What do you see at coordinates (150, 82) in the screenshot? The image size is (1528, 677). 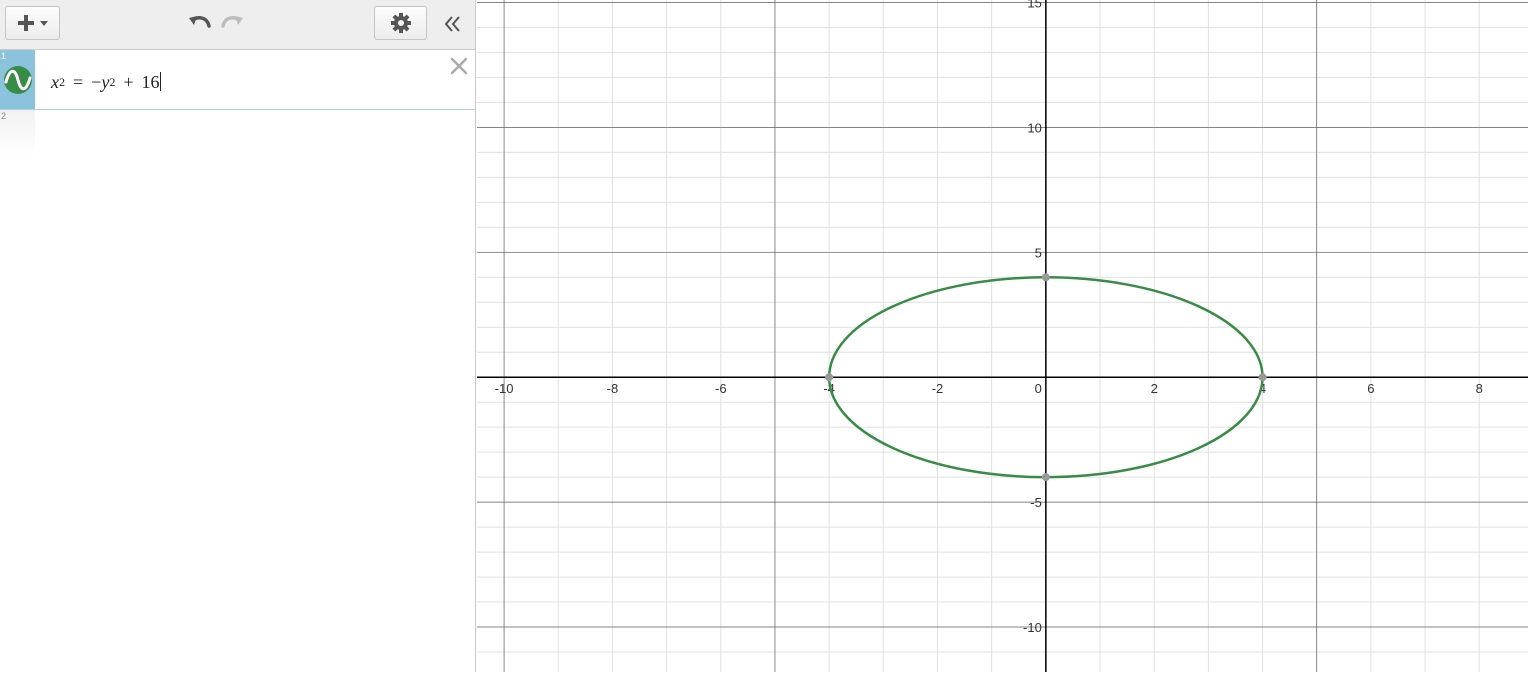 I see `constant-term: 16` at bounding box center [150, 82].